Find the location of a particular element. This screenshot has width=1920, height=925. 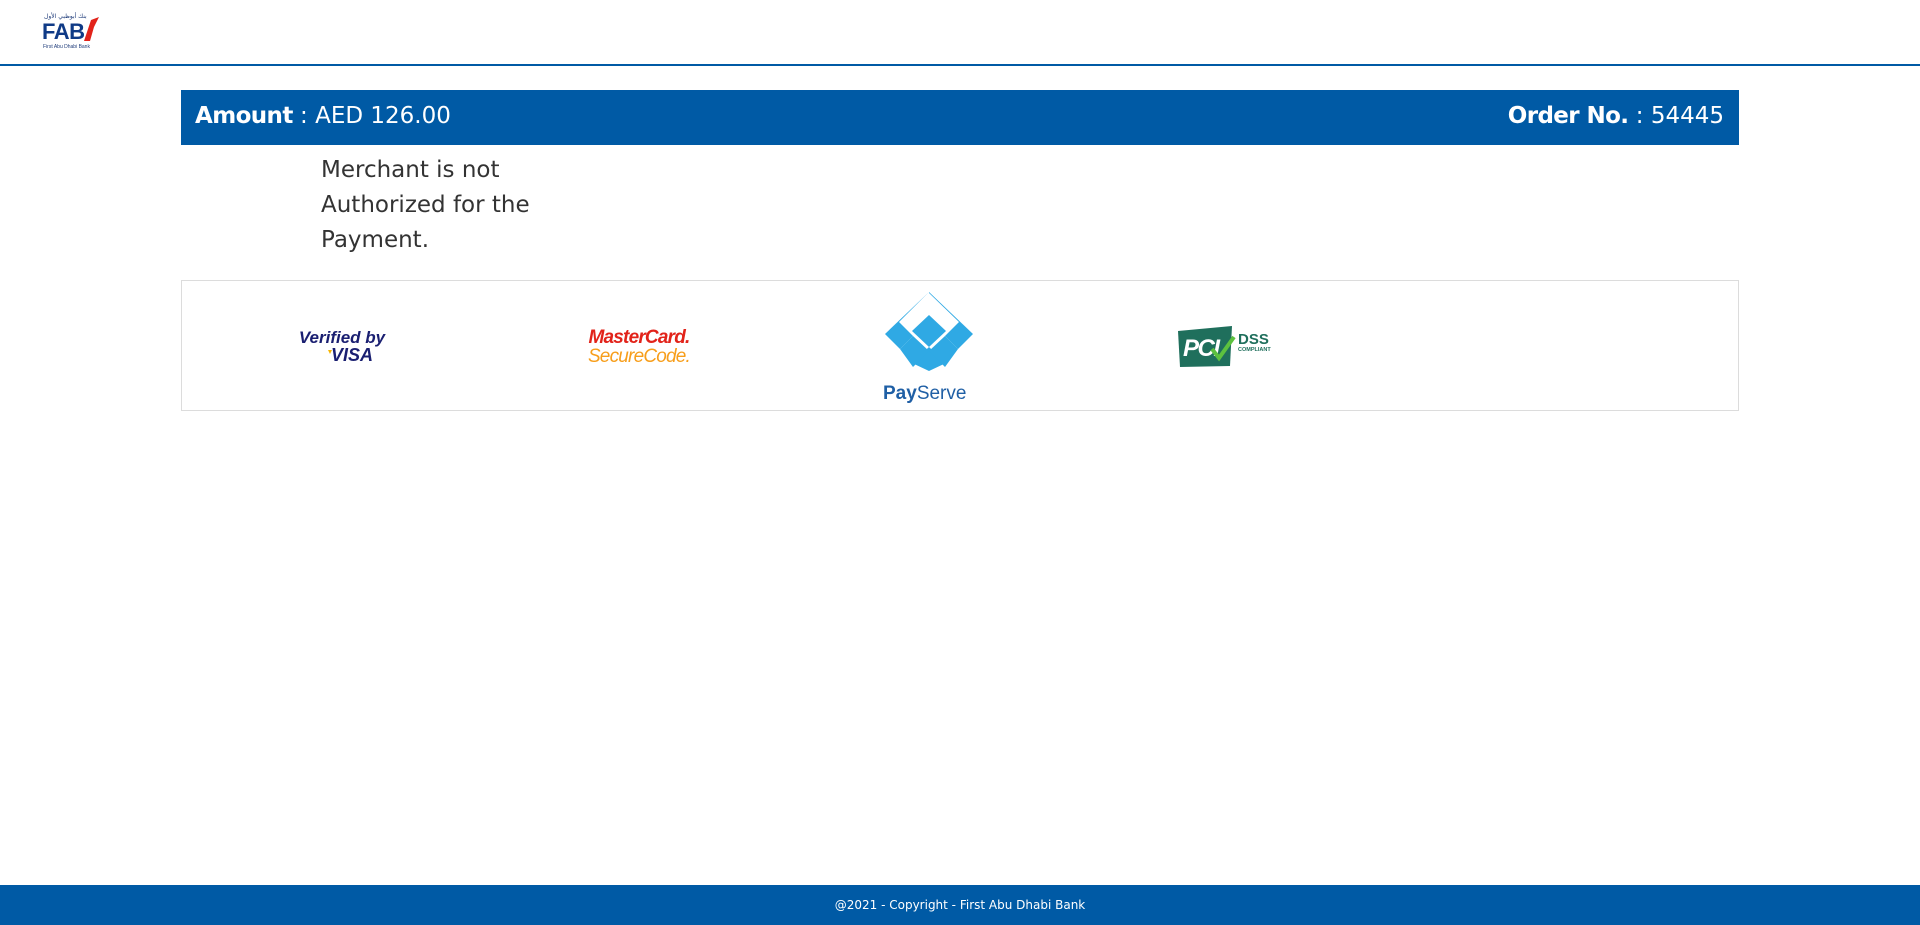

payserve-serve: Serve is located at coordinates (942, 393).